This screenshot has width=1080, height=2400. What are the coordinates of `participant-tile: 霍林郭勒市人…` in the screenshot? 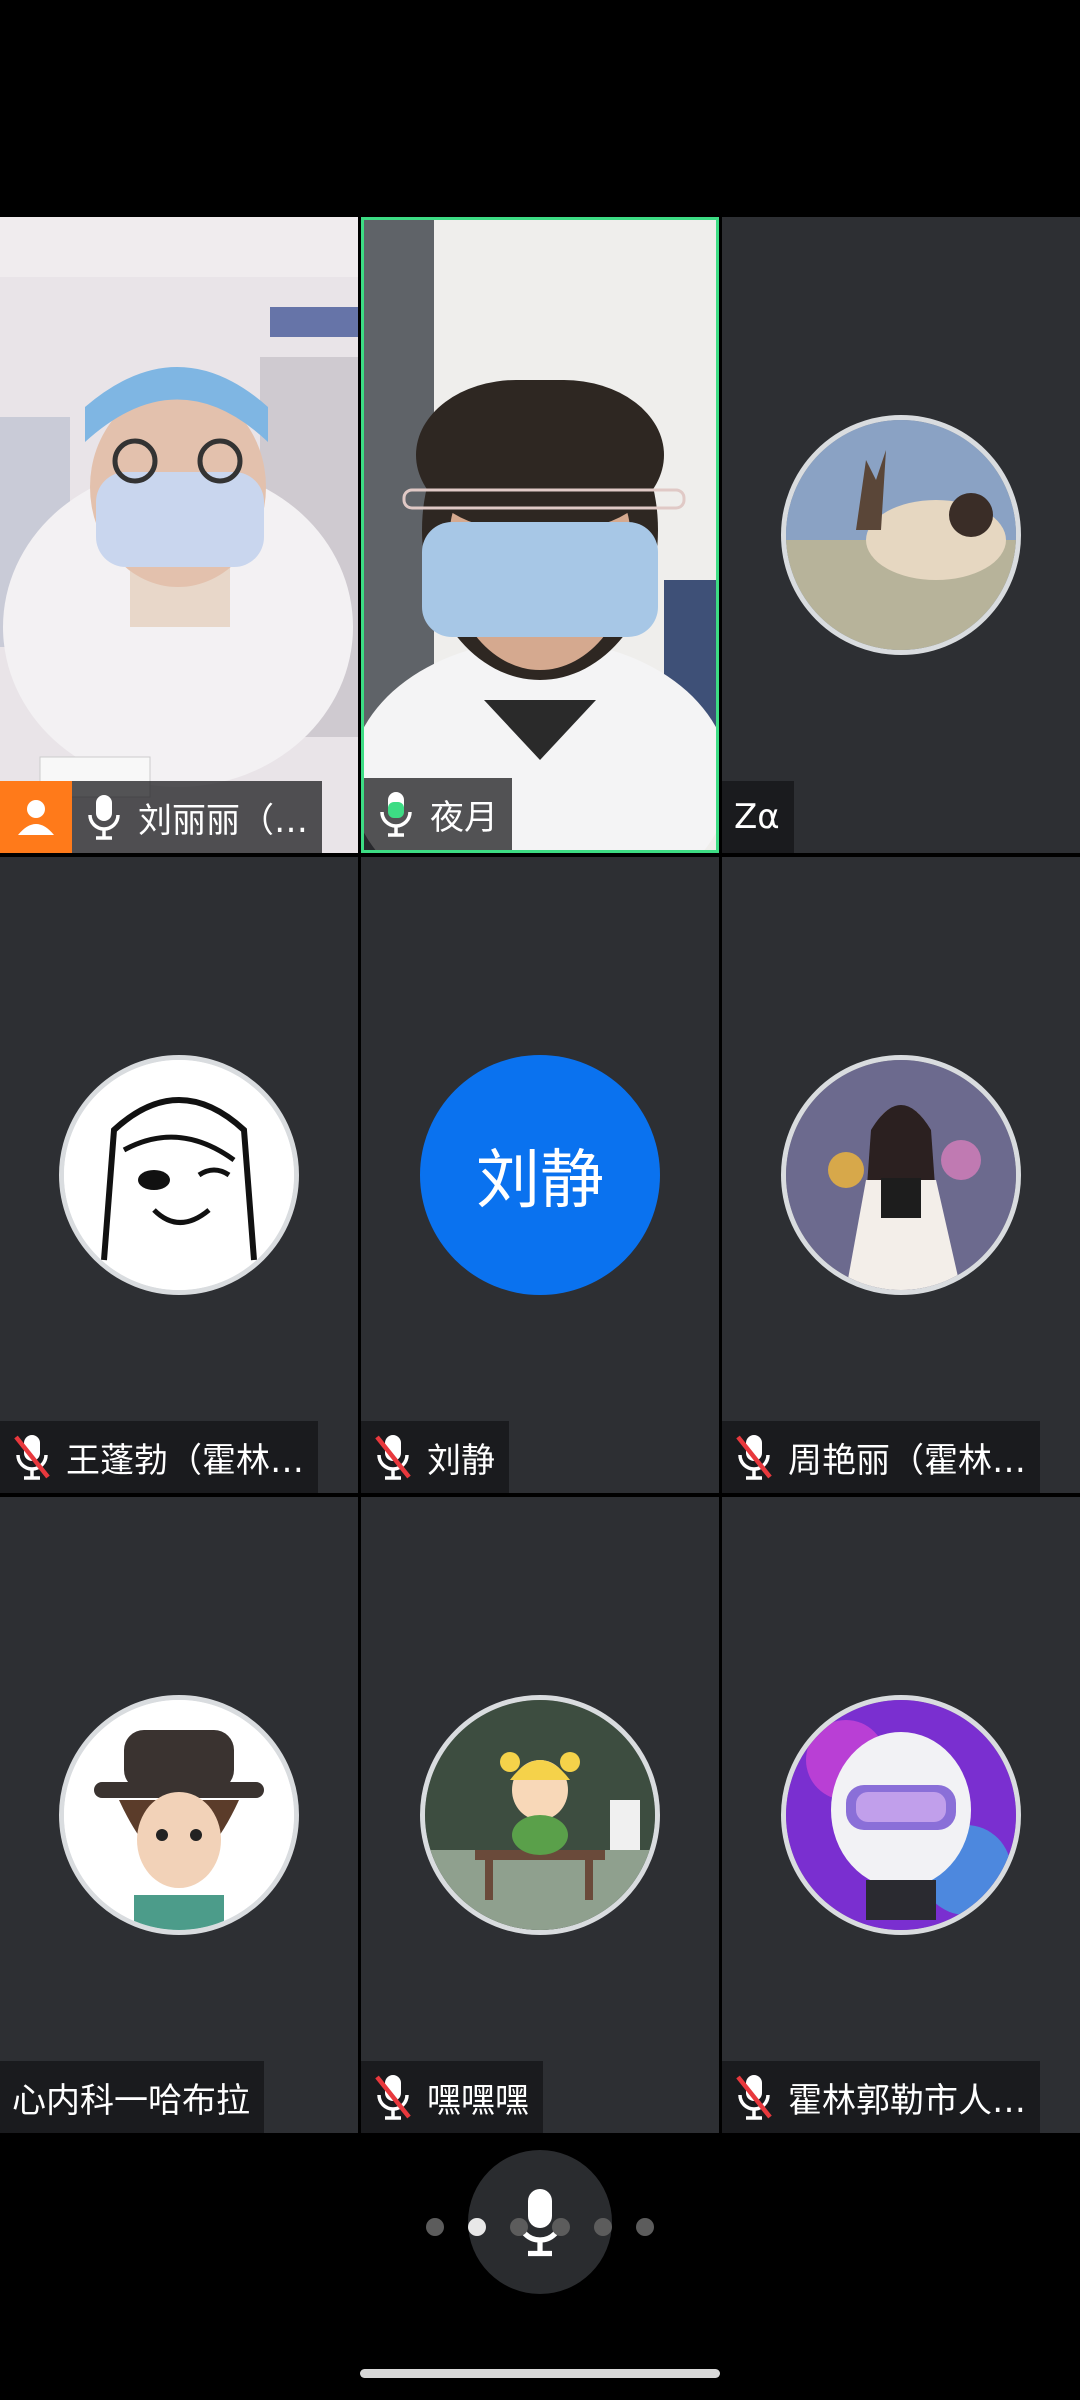 It's located at (901, 1815).